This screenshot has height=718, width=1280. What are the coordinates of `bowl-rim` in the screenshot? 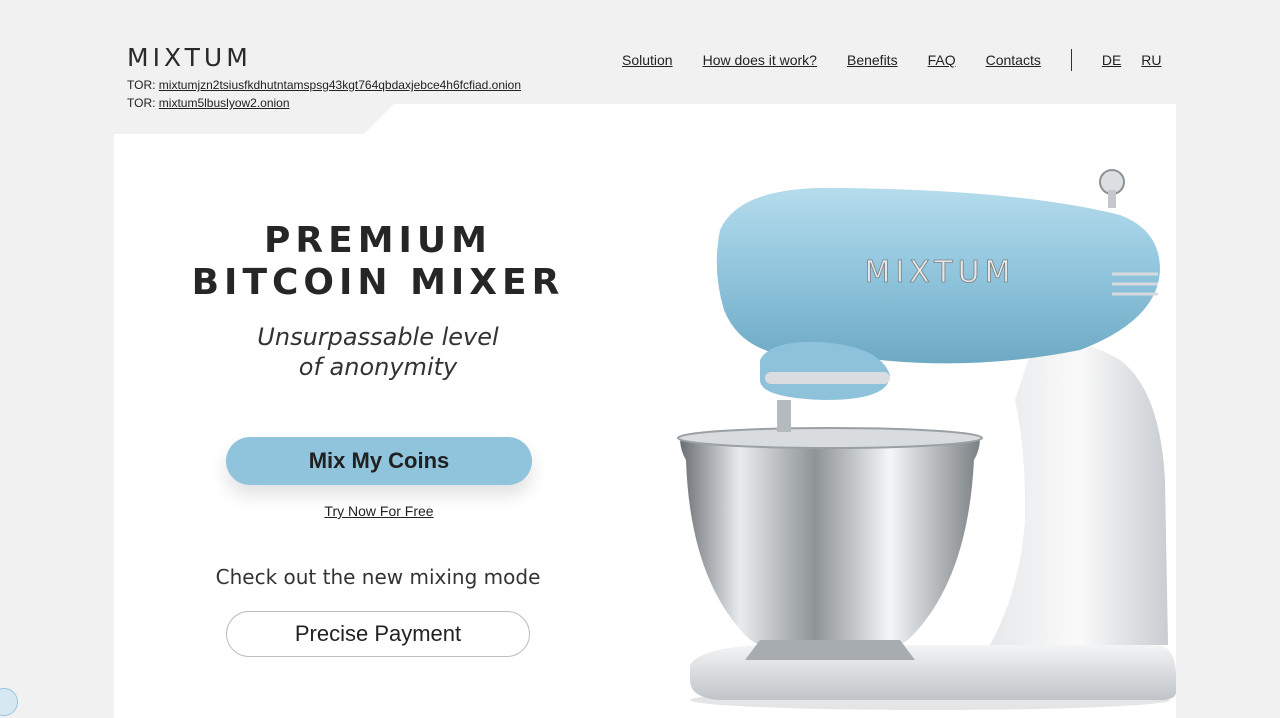 It's located at (830, 438).